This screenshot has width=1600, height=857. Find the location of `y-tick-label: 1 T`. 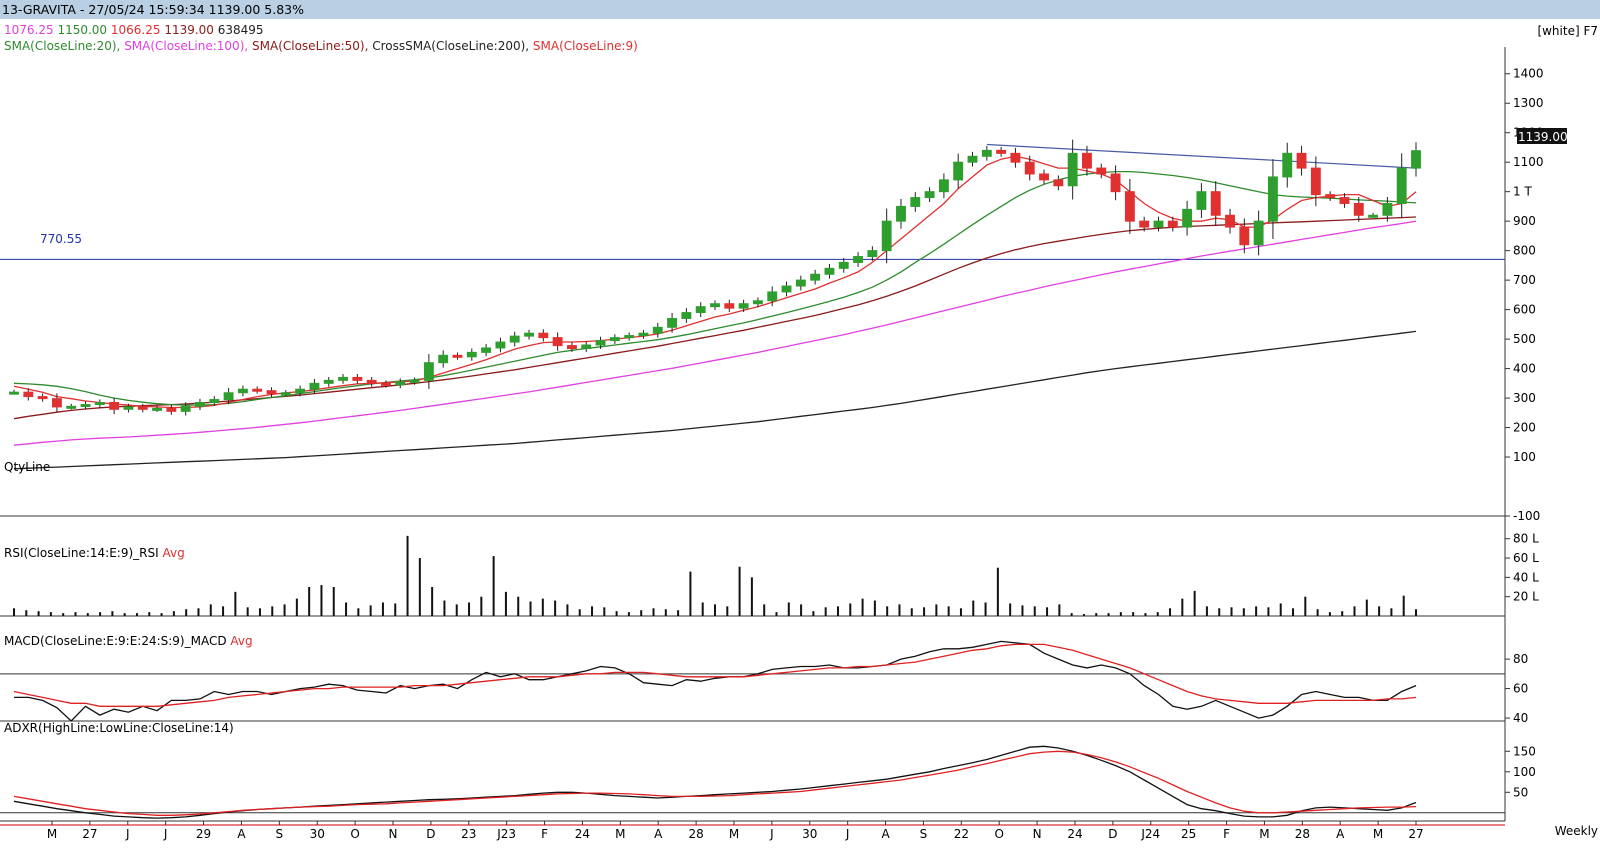

y-tick-label: 1 T is located at coordinates (1522, 192).